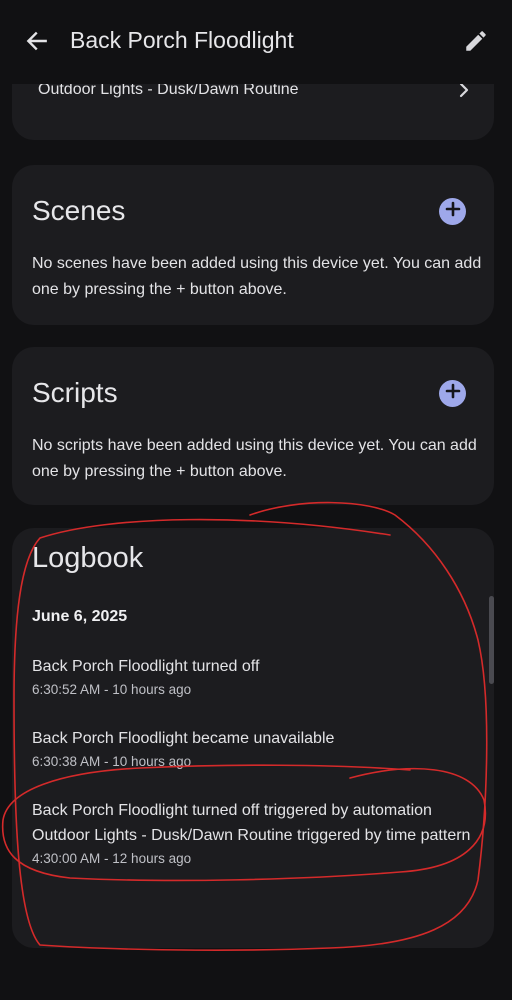 The height and width of the screenshot is (1000, 512). I want to click on arrow-left-icon, so click(37, 43).